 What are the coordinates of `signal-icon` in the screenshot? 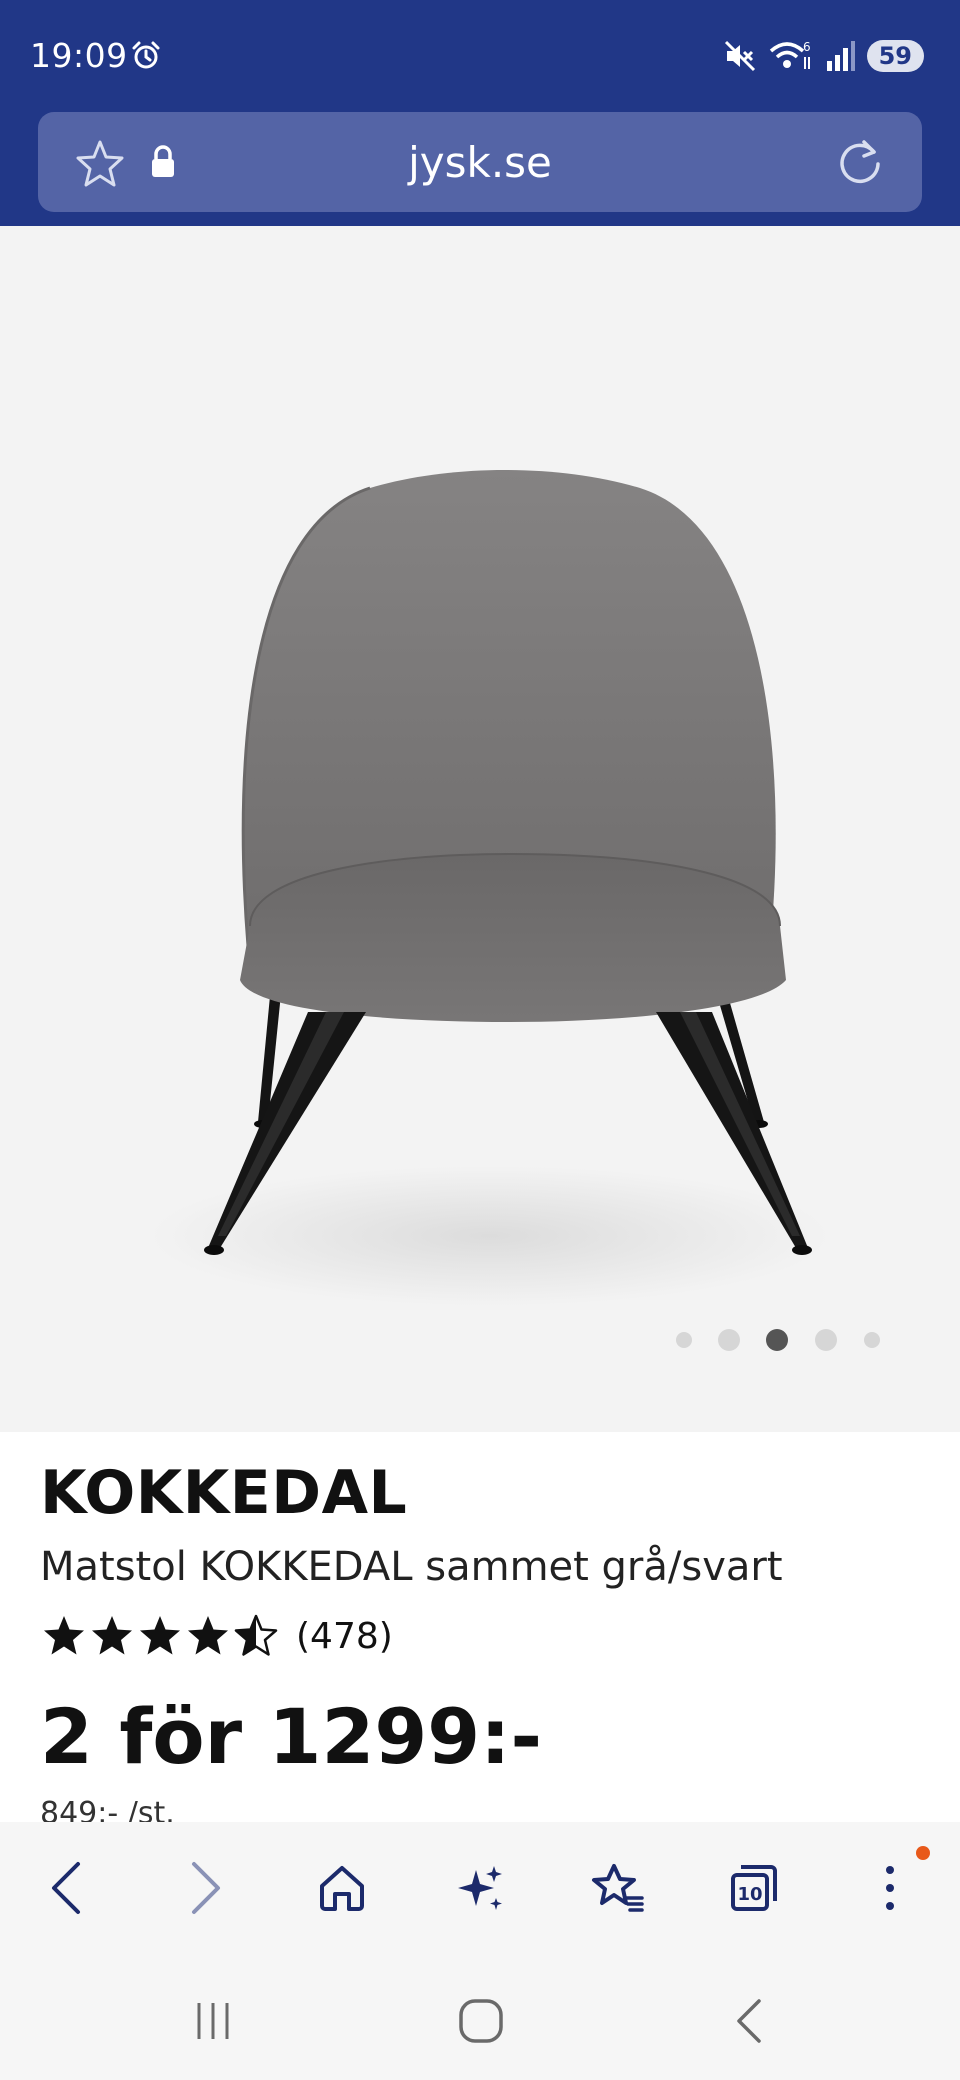 It's located at (840, 56).